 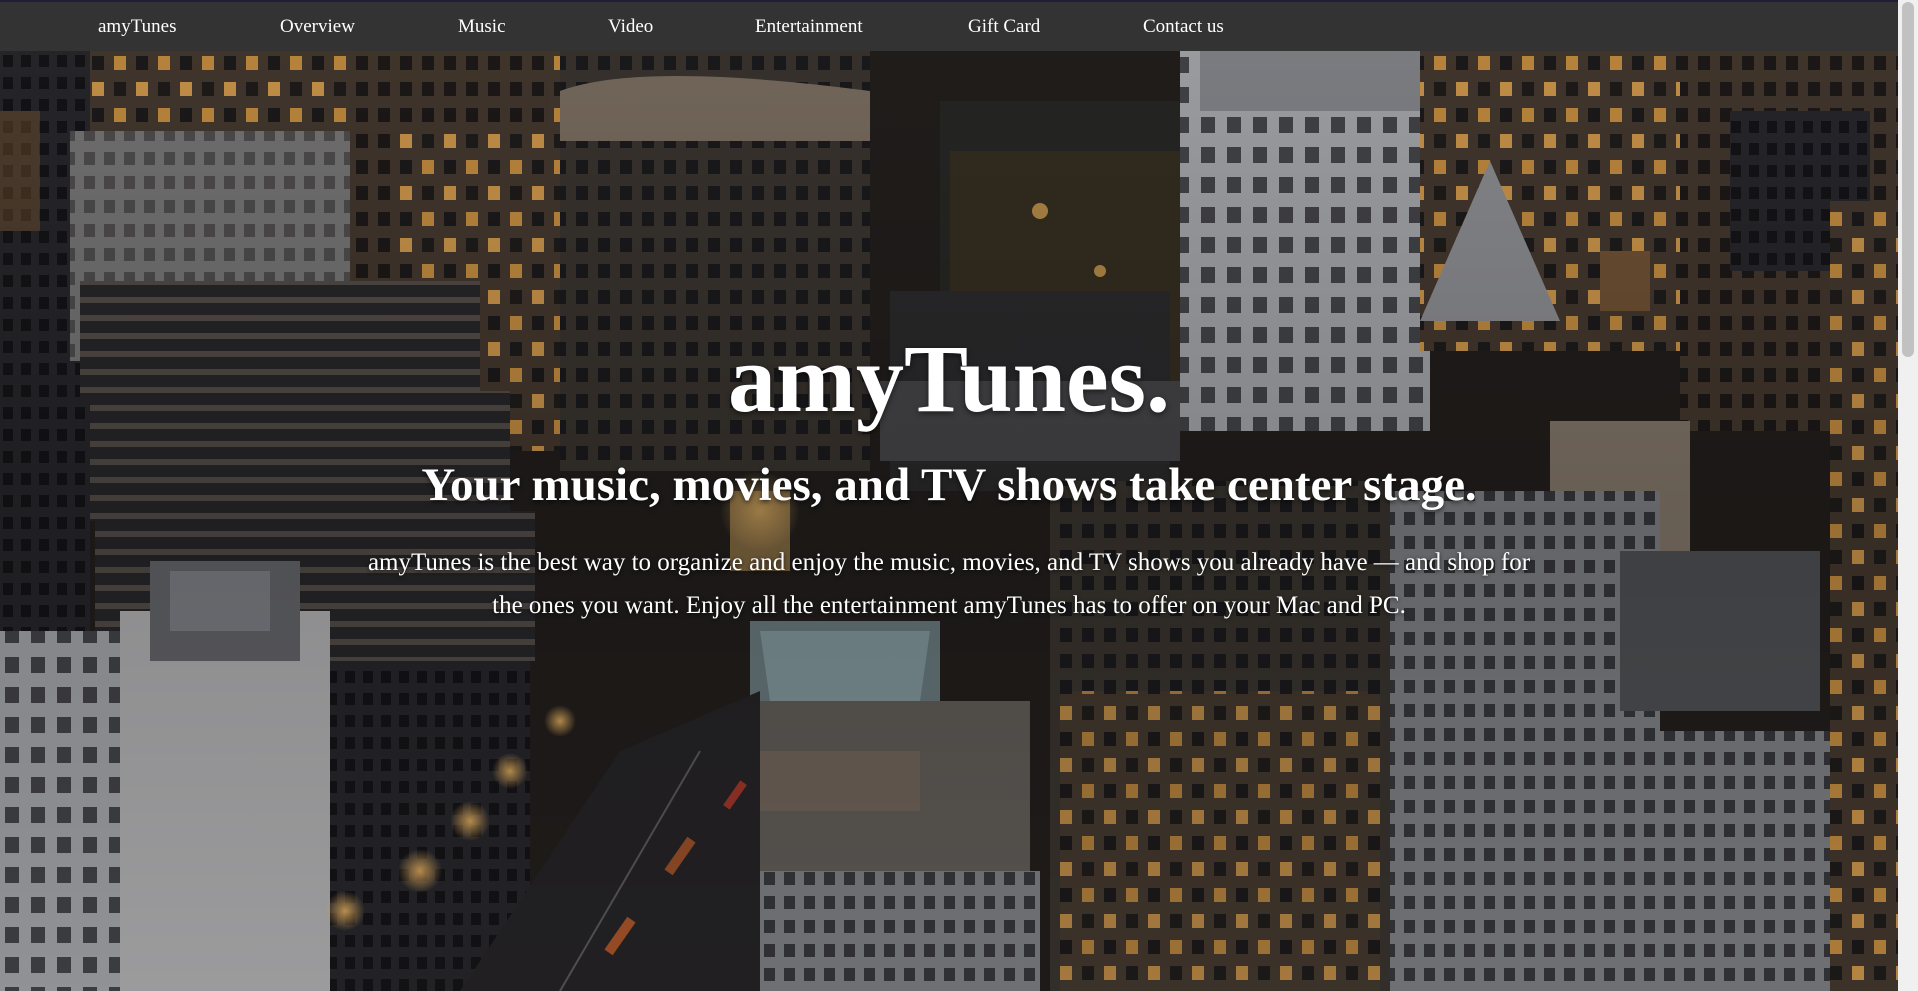 What do you see at coordinates (1908, 495) in the screenshot?
I see `vertical-scrollbar` at bounding box center [1908, 495].